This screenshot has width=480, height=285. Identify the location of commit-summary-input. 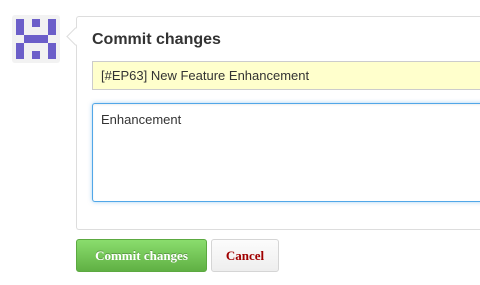
(286, 75).